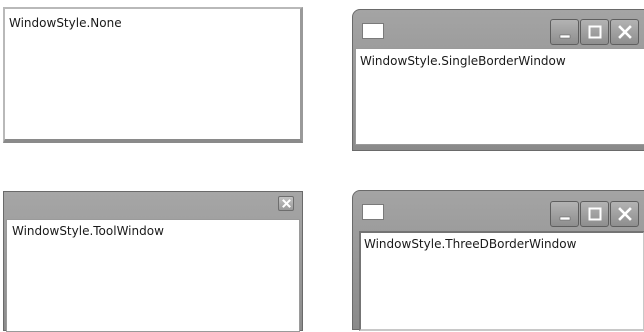 The height and width of the screenshot is (332, 644). Describe the element at coordinates (65, 23) in the screenshot. I see `window-label: WindowStyle.None` at that location.